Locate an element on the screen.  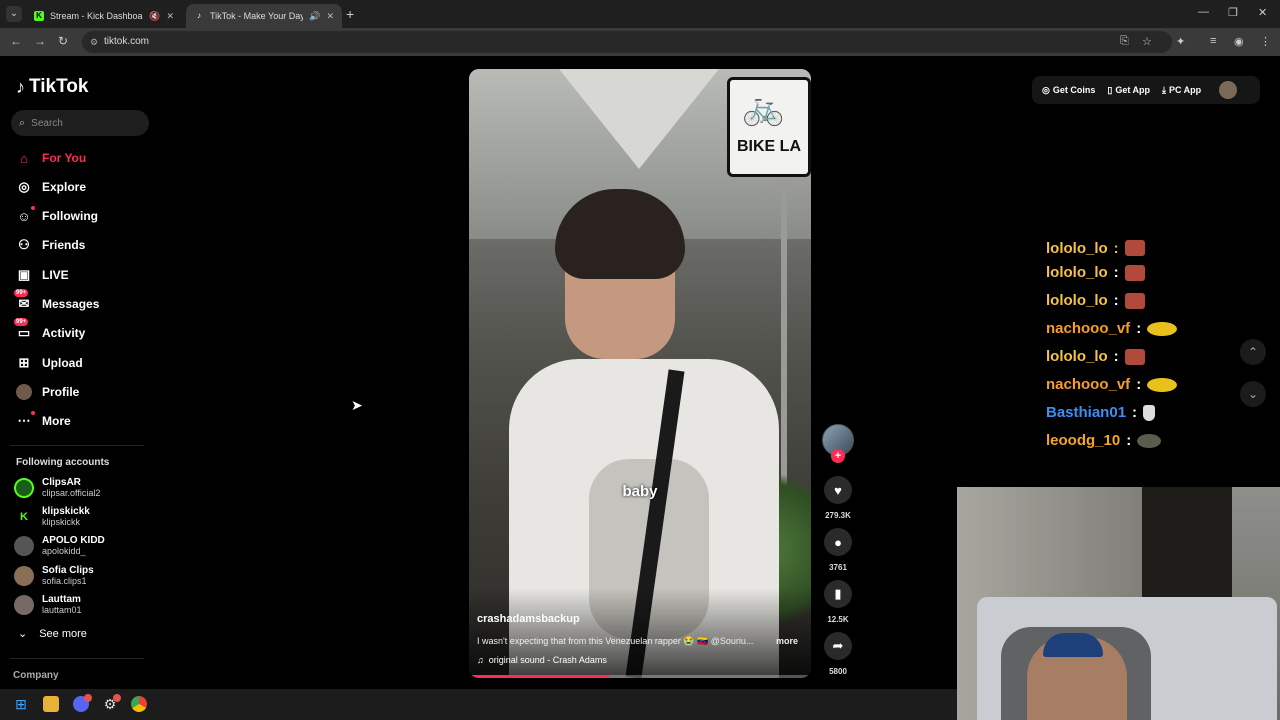
profile-avatar-icon: ◉ is located at coordinates (1239, 41).